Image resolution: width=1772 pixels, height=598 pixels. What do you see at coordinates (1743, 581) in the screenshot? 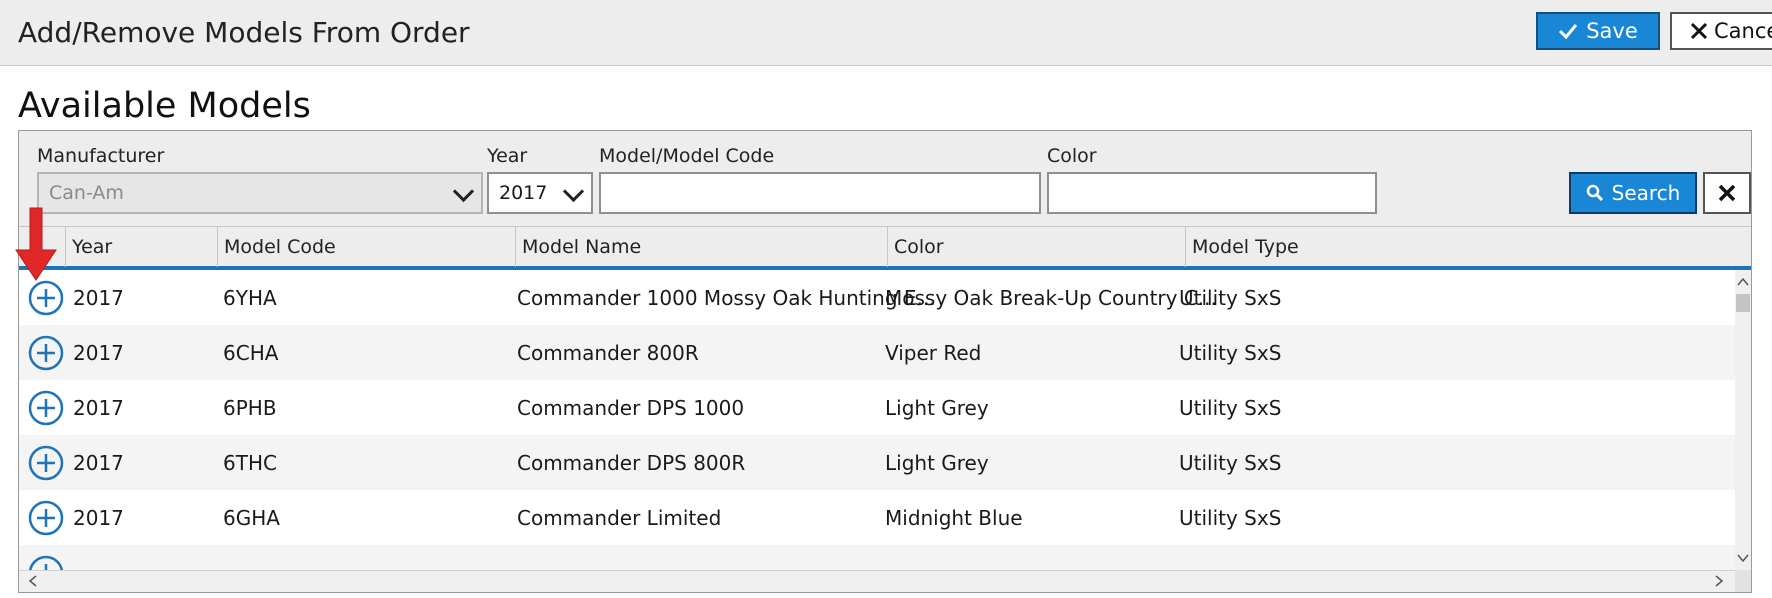
I see `resize-grip-icon` at bounding box center [1743, 581].